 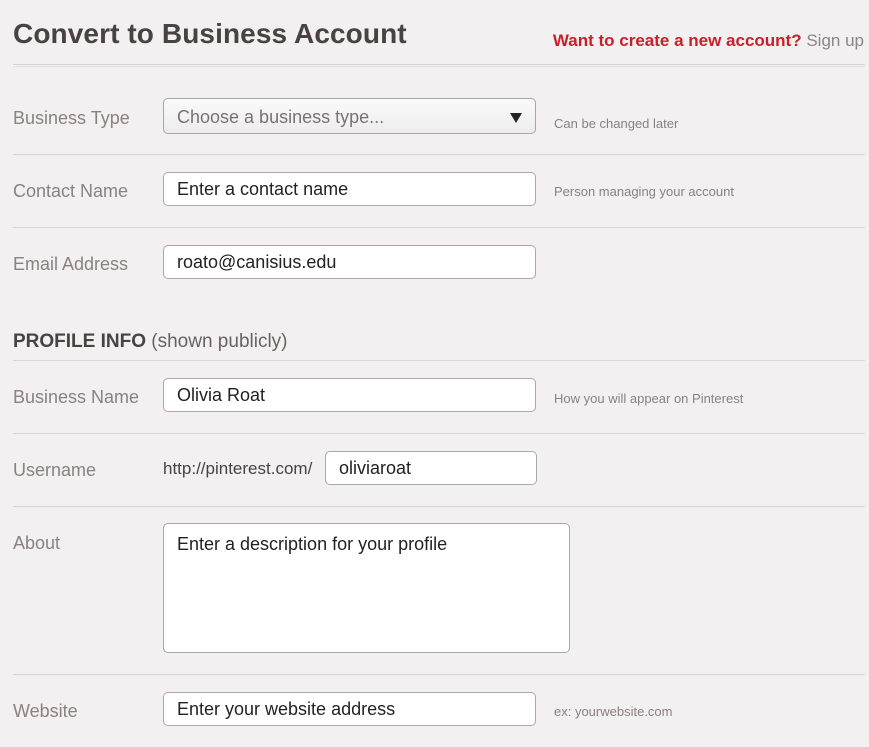 What do you see at coordinates (349, 709) in the screenshot?
I see `website-input` at bounding box center [349, 709].